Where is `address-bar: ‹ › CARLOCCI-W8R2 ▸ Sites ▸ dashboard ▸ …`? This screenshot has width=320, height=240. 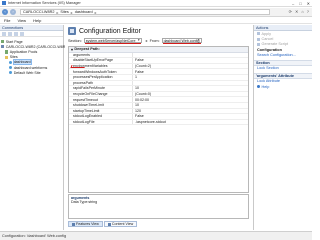 address-bar: ‹ › CARLOCCI-W8R2 ▸ Sites ▸ dashboard ▸ … is located at coordinates (156, 12).